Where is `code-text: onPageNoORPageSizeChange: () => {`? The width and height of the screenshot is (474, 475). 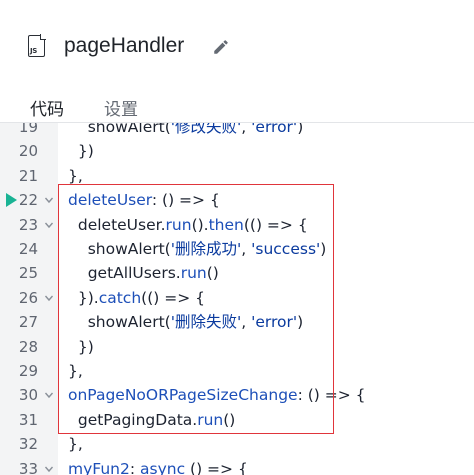
code-text: onPageNoORPageSizeChange: () => { is located at coordinates (217, 395).